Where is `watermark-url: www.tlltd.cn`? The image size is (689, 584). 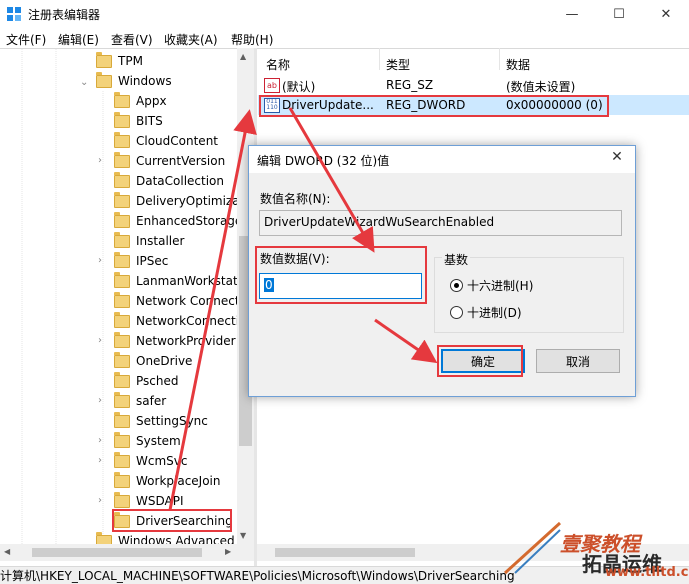
watermark-url: www.tlltd.cn is located at coordinates (647, 572).